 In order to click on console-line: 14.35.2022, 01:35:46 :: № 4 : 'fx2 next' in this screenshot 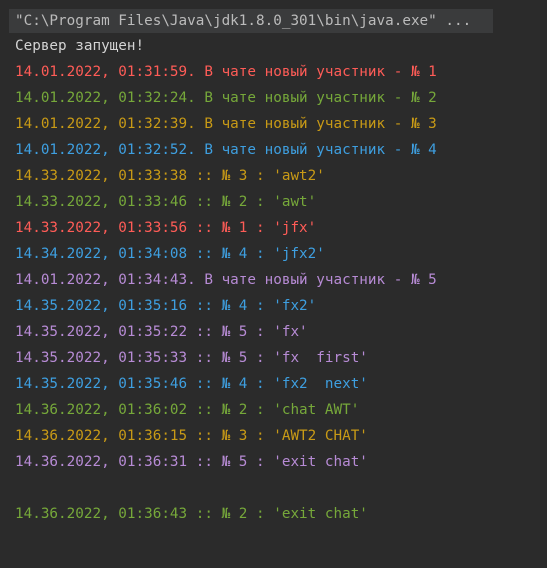, I will do `click(191, 384)`.